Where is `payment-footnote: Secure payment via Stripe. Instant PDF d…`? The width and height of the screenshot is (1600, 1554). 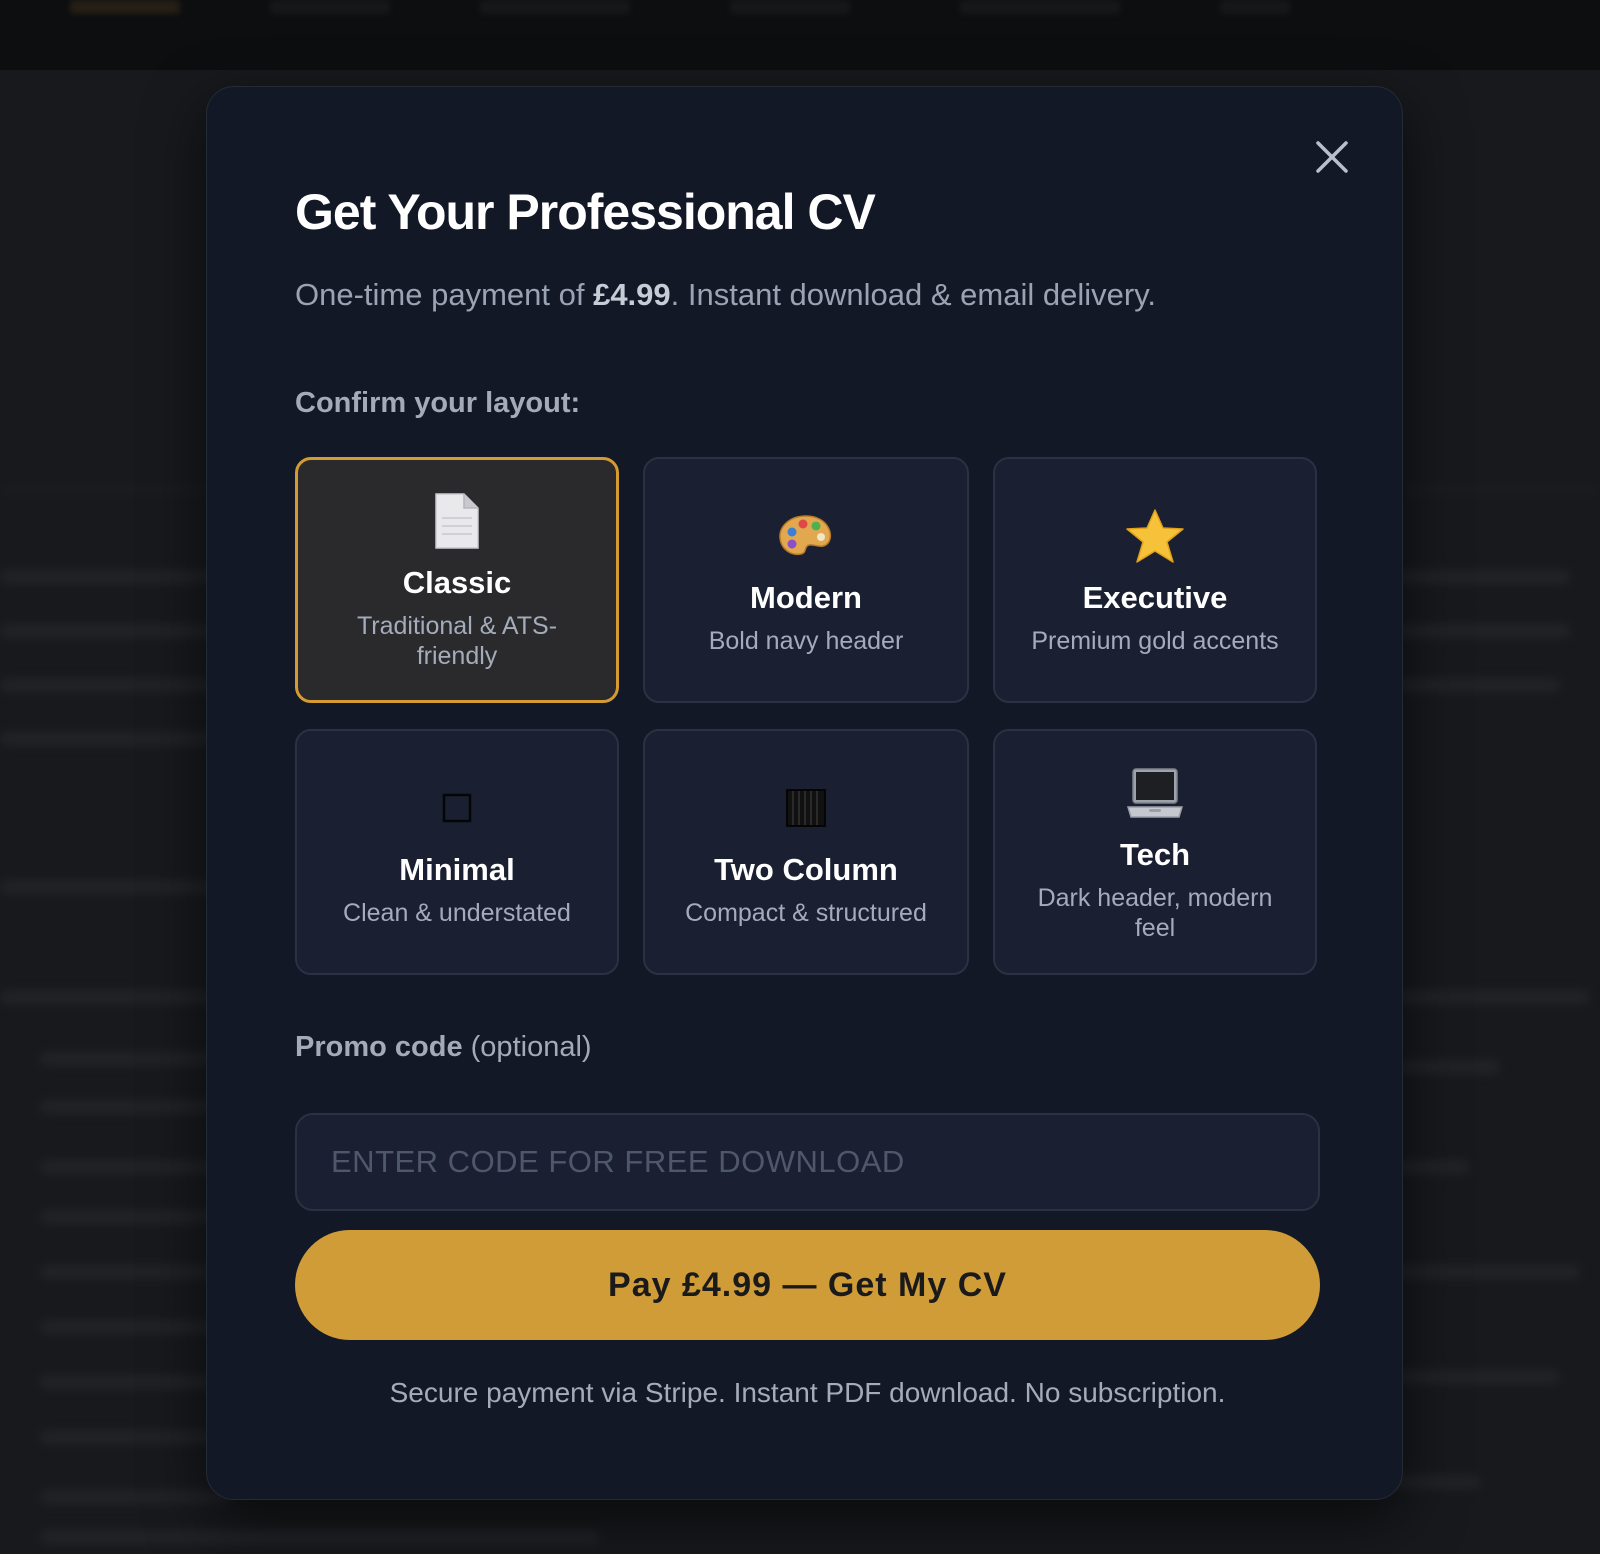 payment-footnote: Secure payment via Stripe. Instant PDF d… is located at coordinates (807, 1392).